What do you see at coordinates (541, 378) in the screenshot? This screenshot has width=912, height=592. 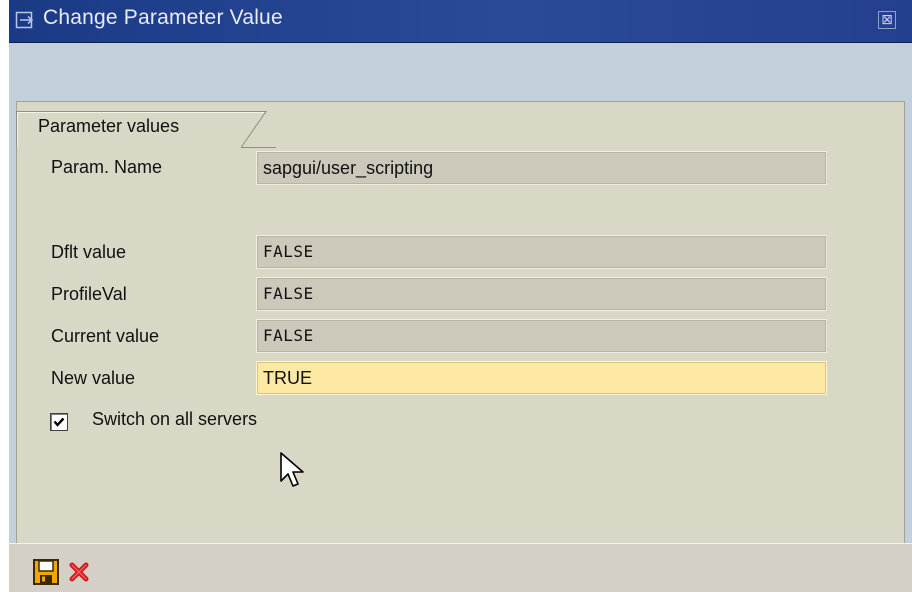 I see `new-value-input: TRUE` at bounding box center [541, 378].